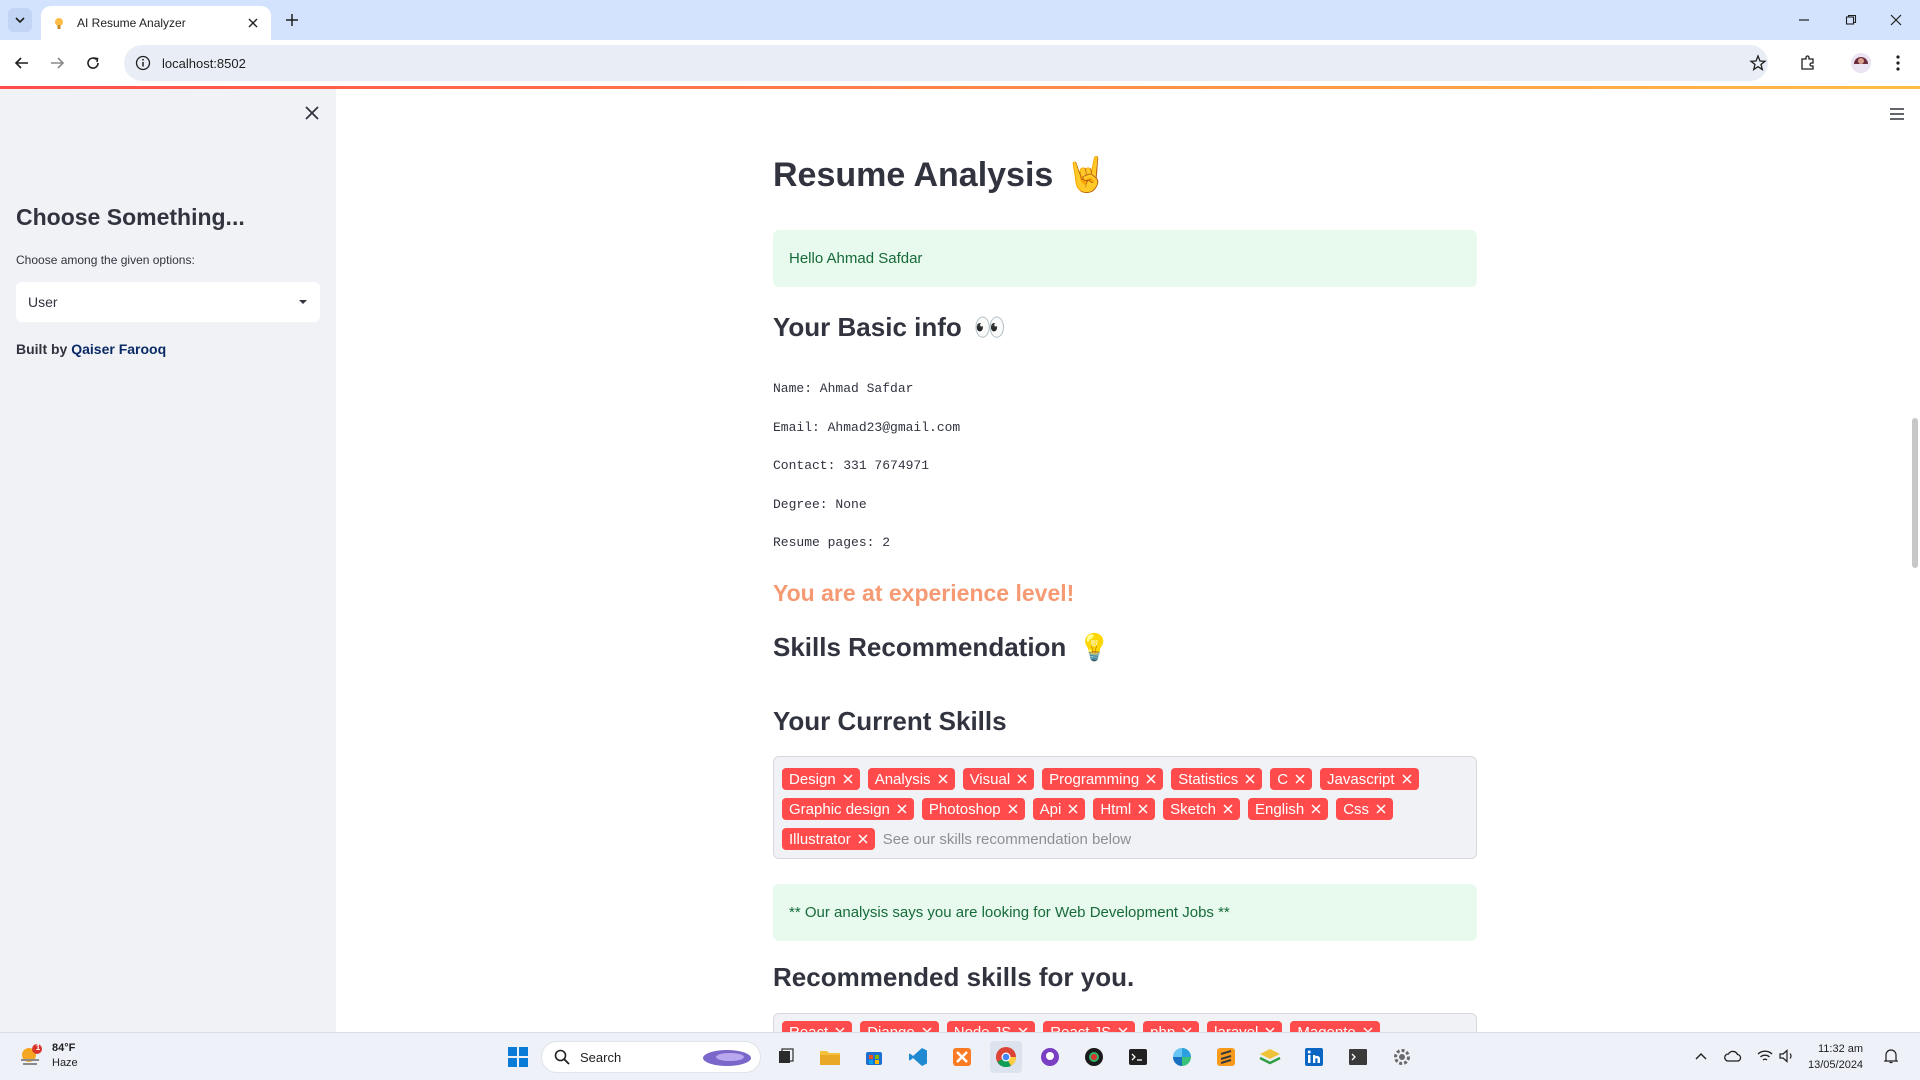 The height and width of the screenshot is (1080, 1920). I want to click on page-scrollbar, so click(1915, 493).